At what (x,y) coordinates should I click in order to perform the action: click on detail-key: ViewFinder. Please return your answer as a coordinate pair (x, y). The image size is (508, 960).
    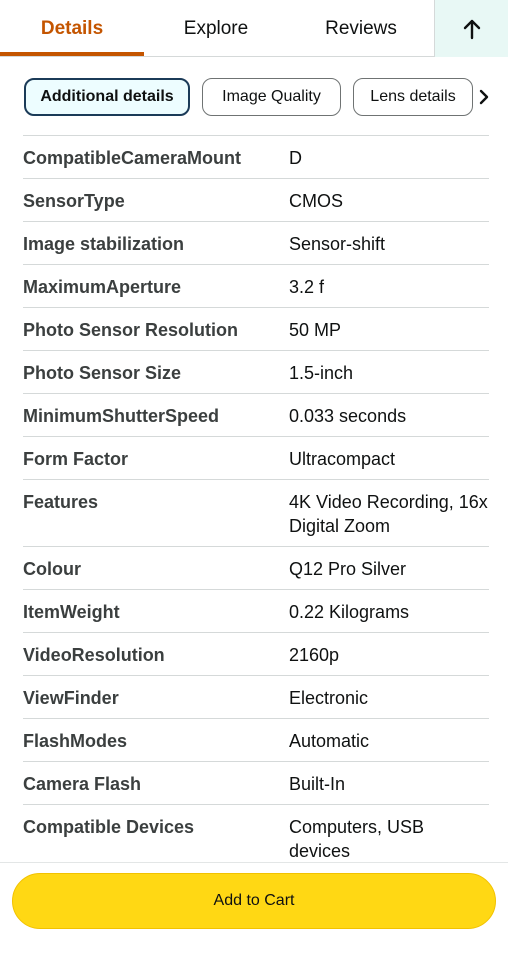
    Looking at the image, I should click on (71, 698).